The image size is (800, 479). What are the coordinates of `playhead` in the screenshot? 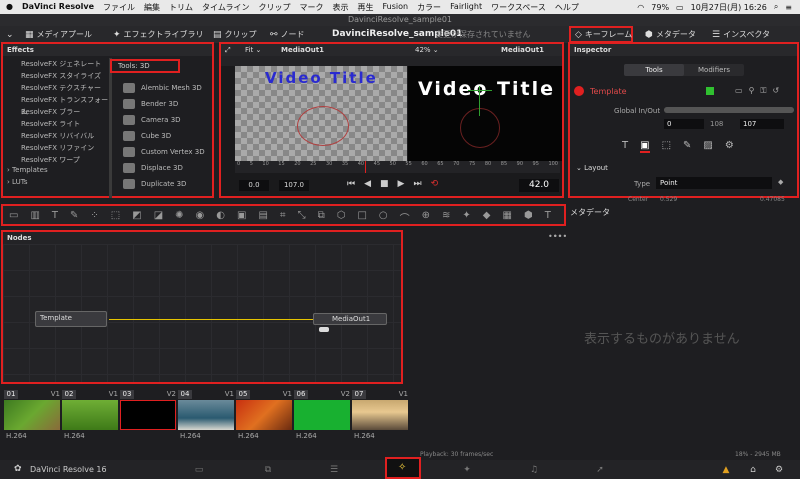 It's located at (365, 167).